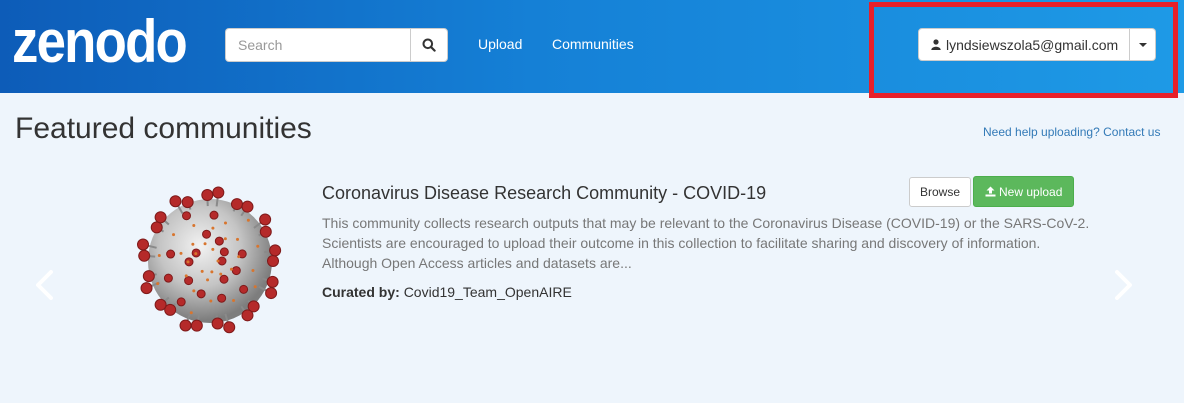  I want to click on upload-icon, so click(990, 191).